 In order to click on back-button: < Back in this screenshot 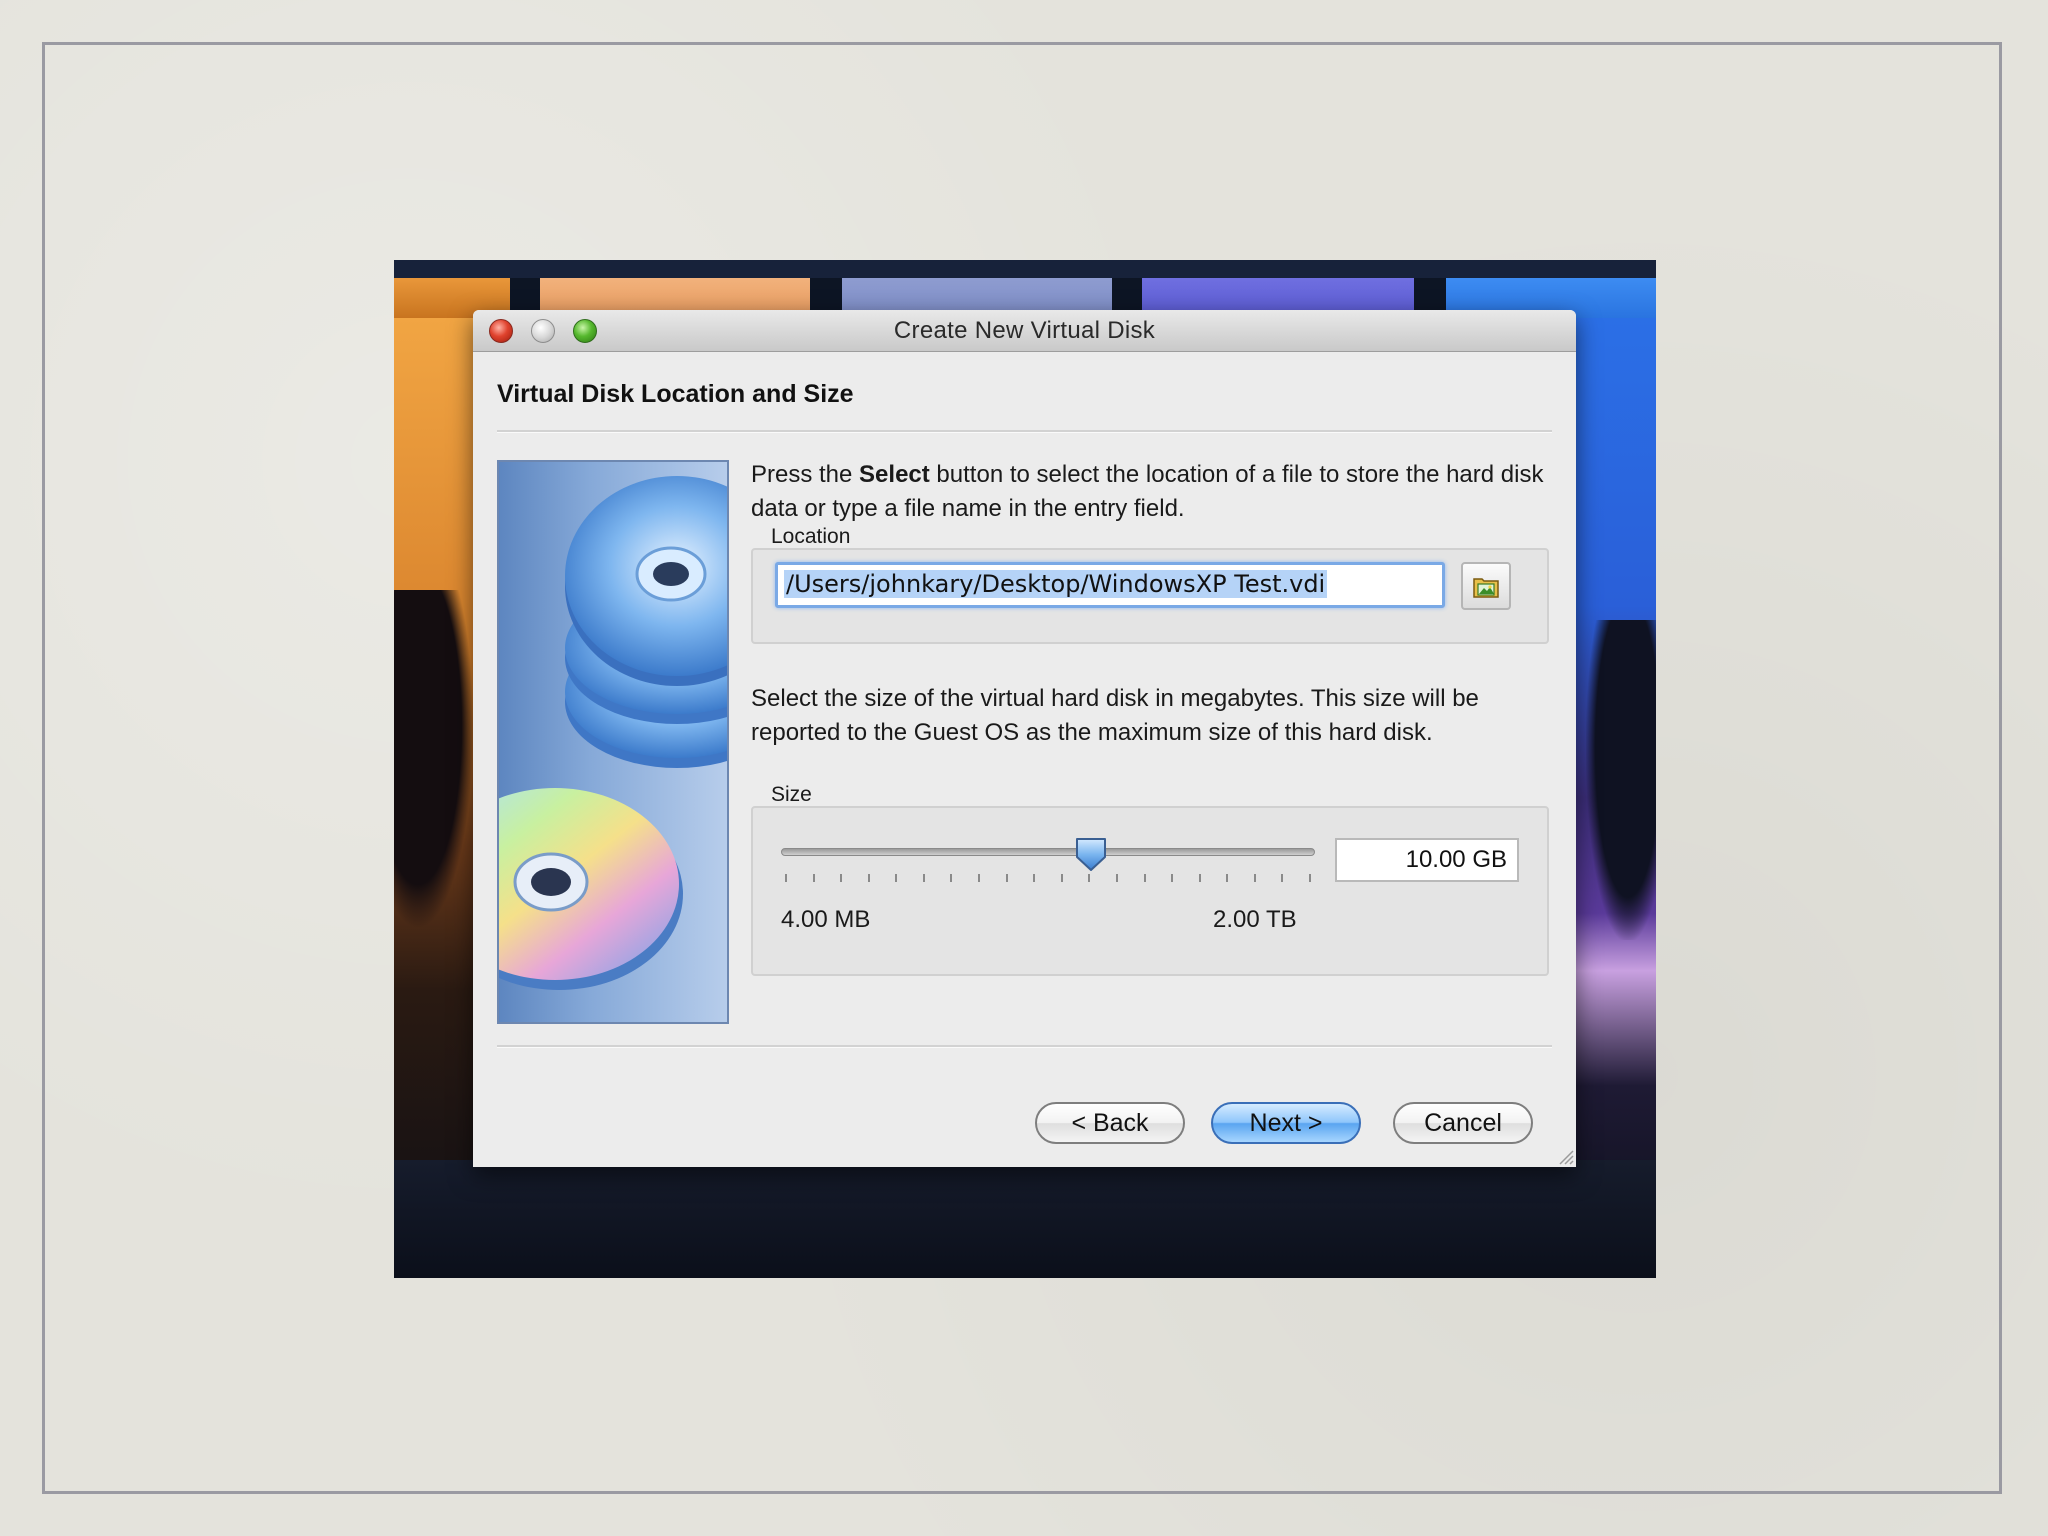, I will do `click(1110, 1123)`.